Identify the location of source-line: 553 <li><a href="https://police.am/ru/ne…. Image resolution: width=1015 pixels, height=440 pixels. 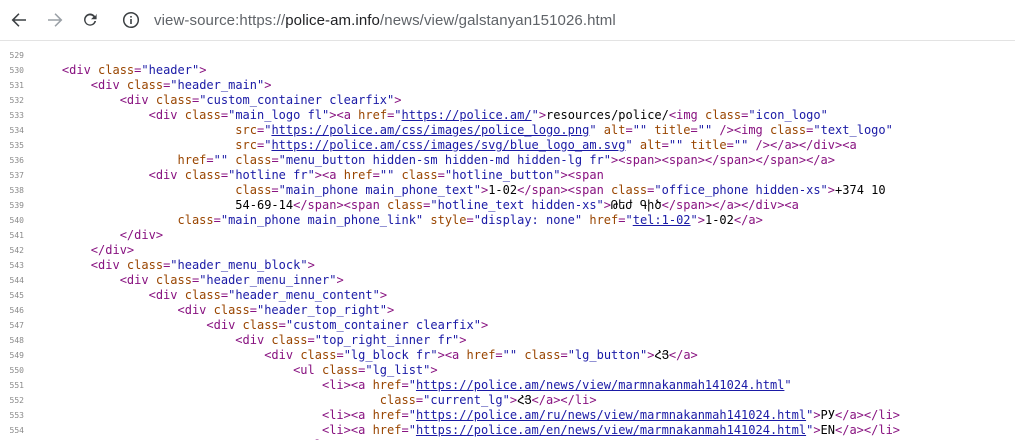
(507, 415).